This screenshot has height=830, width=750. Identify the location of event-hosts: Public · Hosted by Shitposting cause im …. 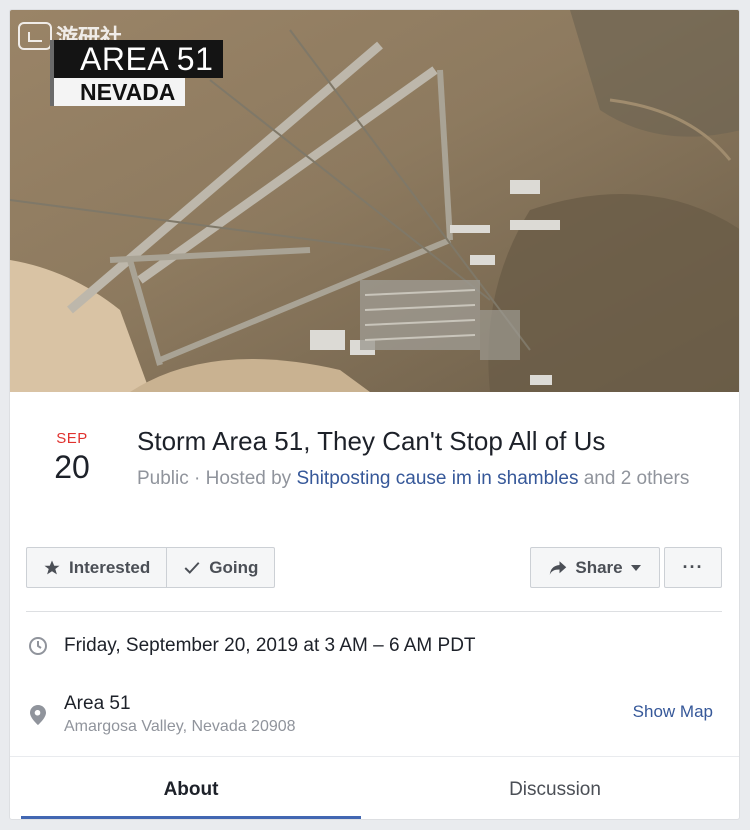
(422, 479).